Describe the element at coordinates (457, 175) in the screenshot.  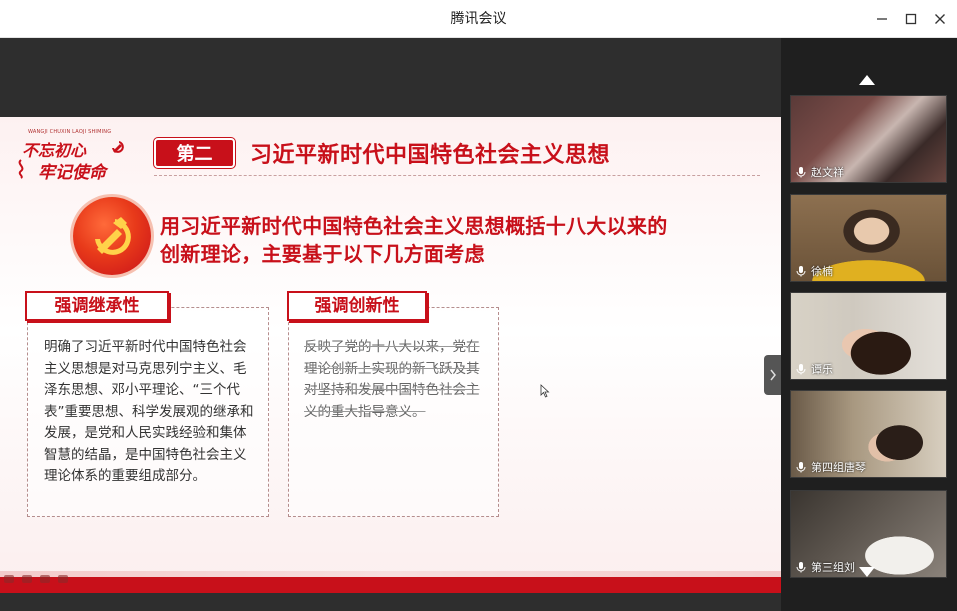
I see `heading-divider` at that location.